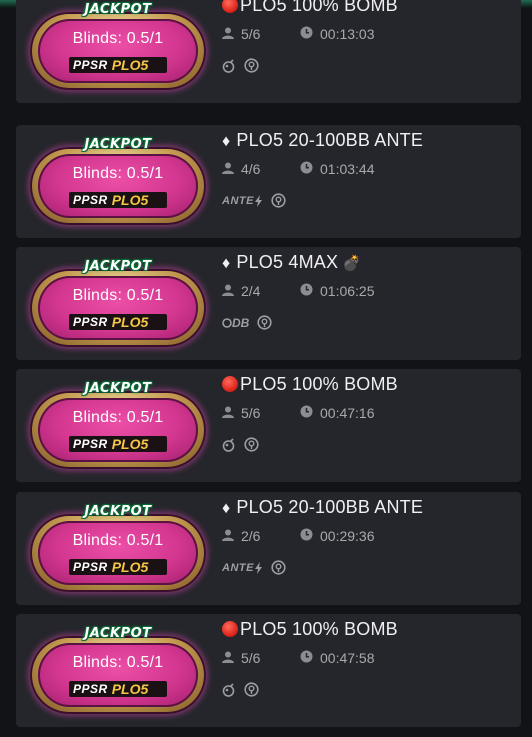 Image resolution: width=532 pixels, height=737 pixels. What do you see at coordinates (347, 413) in the screenshot?
I see `elapsed-time: 00:47:16` at bounding box center [347, 413].